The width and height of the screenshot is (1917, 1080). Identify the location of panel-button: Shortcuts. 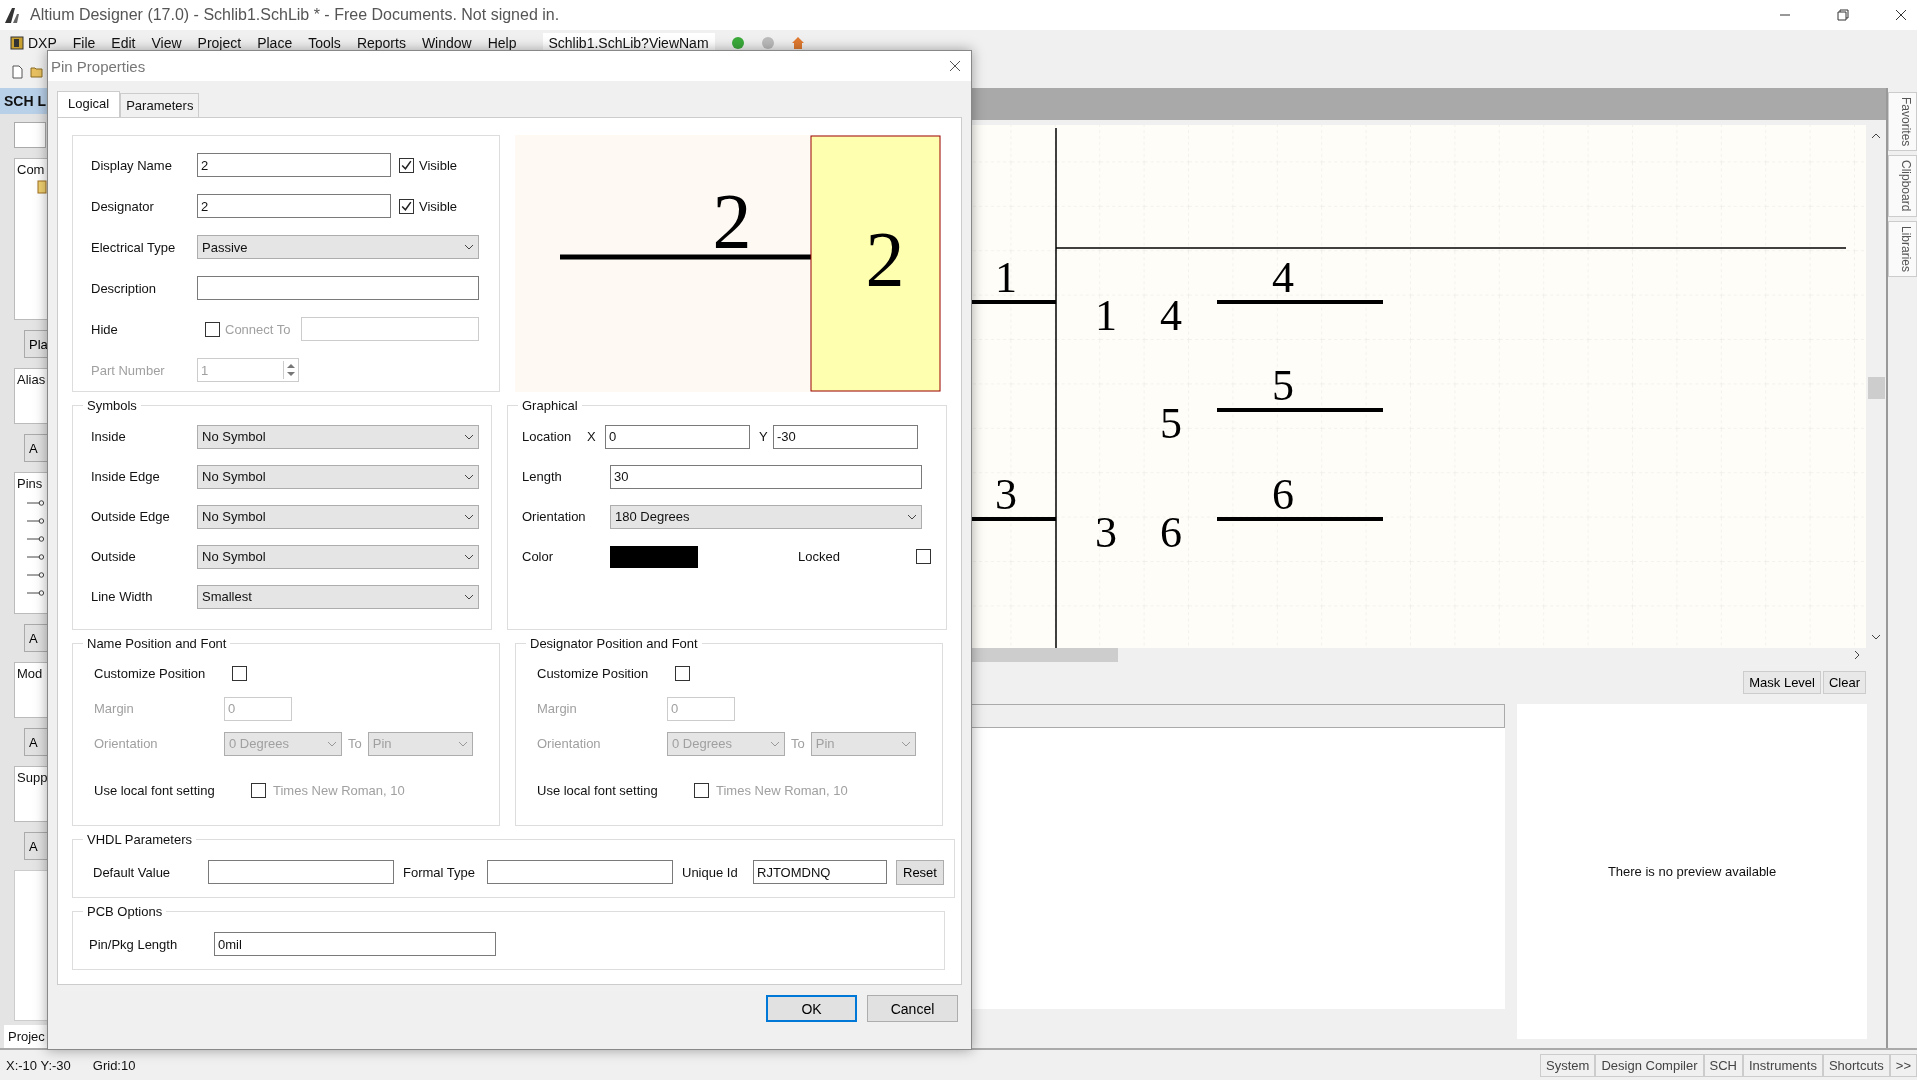
(1856, 1065).